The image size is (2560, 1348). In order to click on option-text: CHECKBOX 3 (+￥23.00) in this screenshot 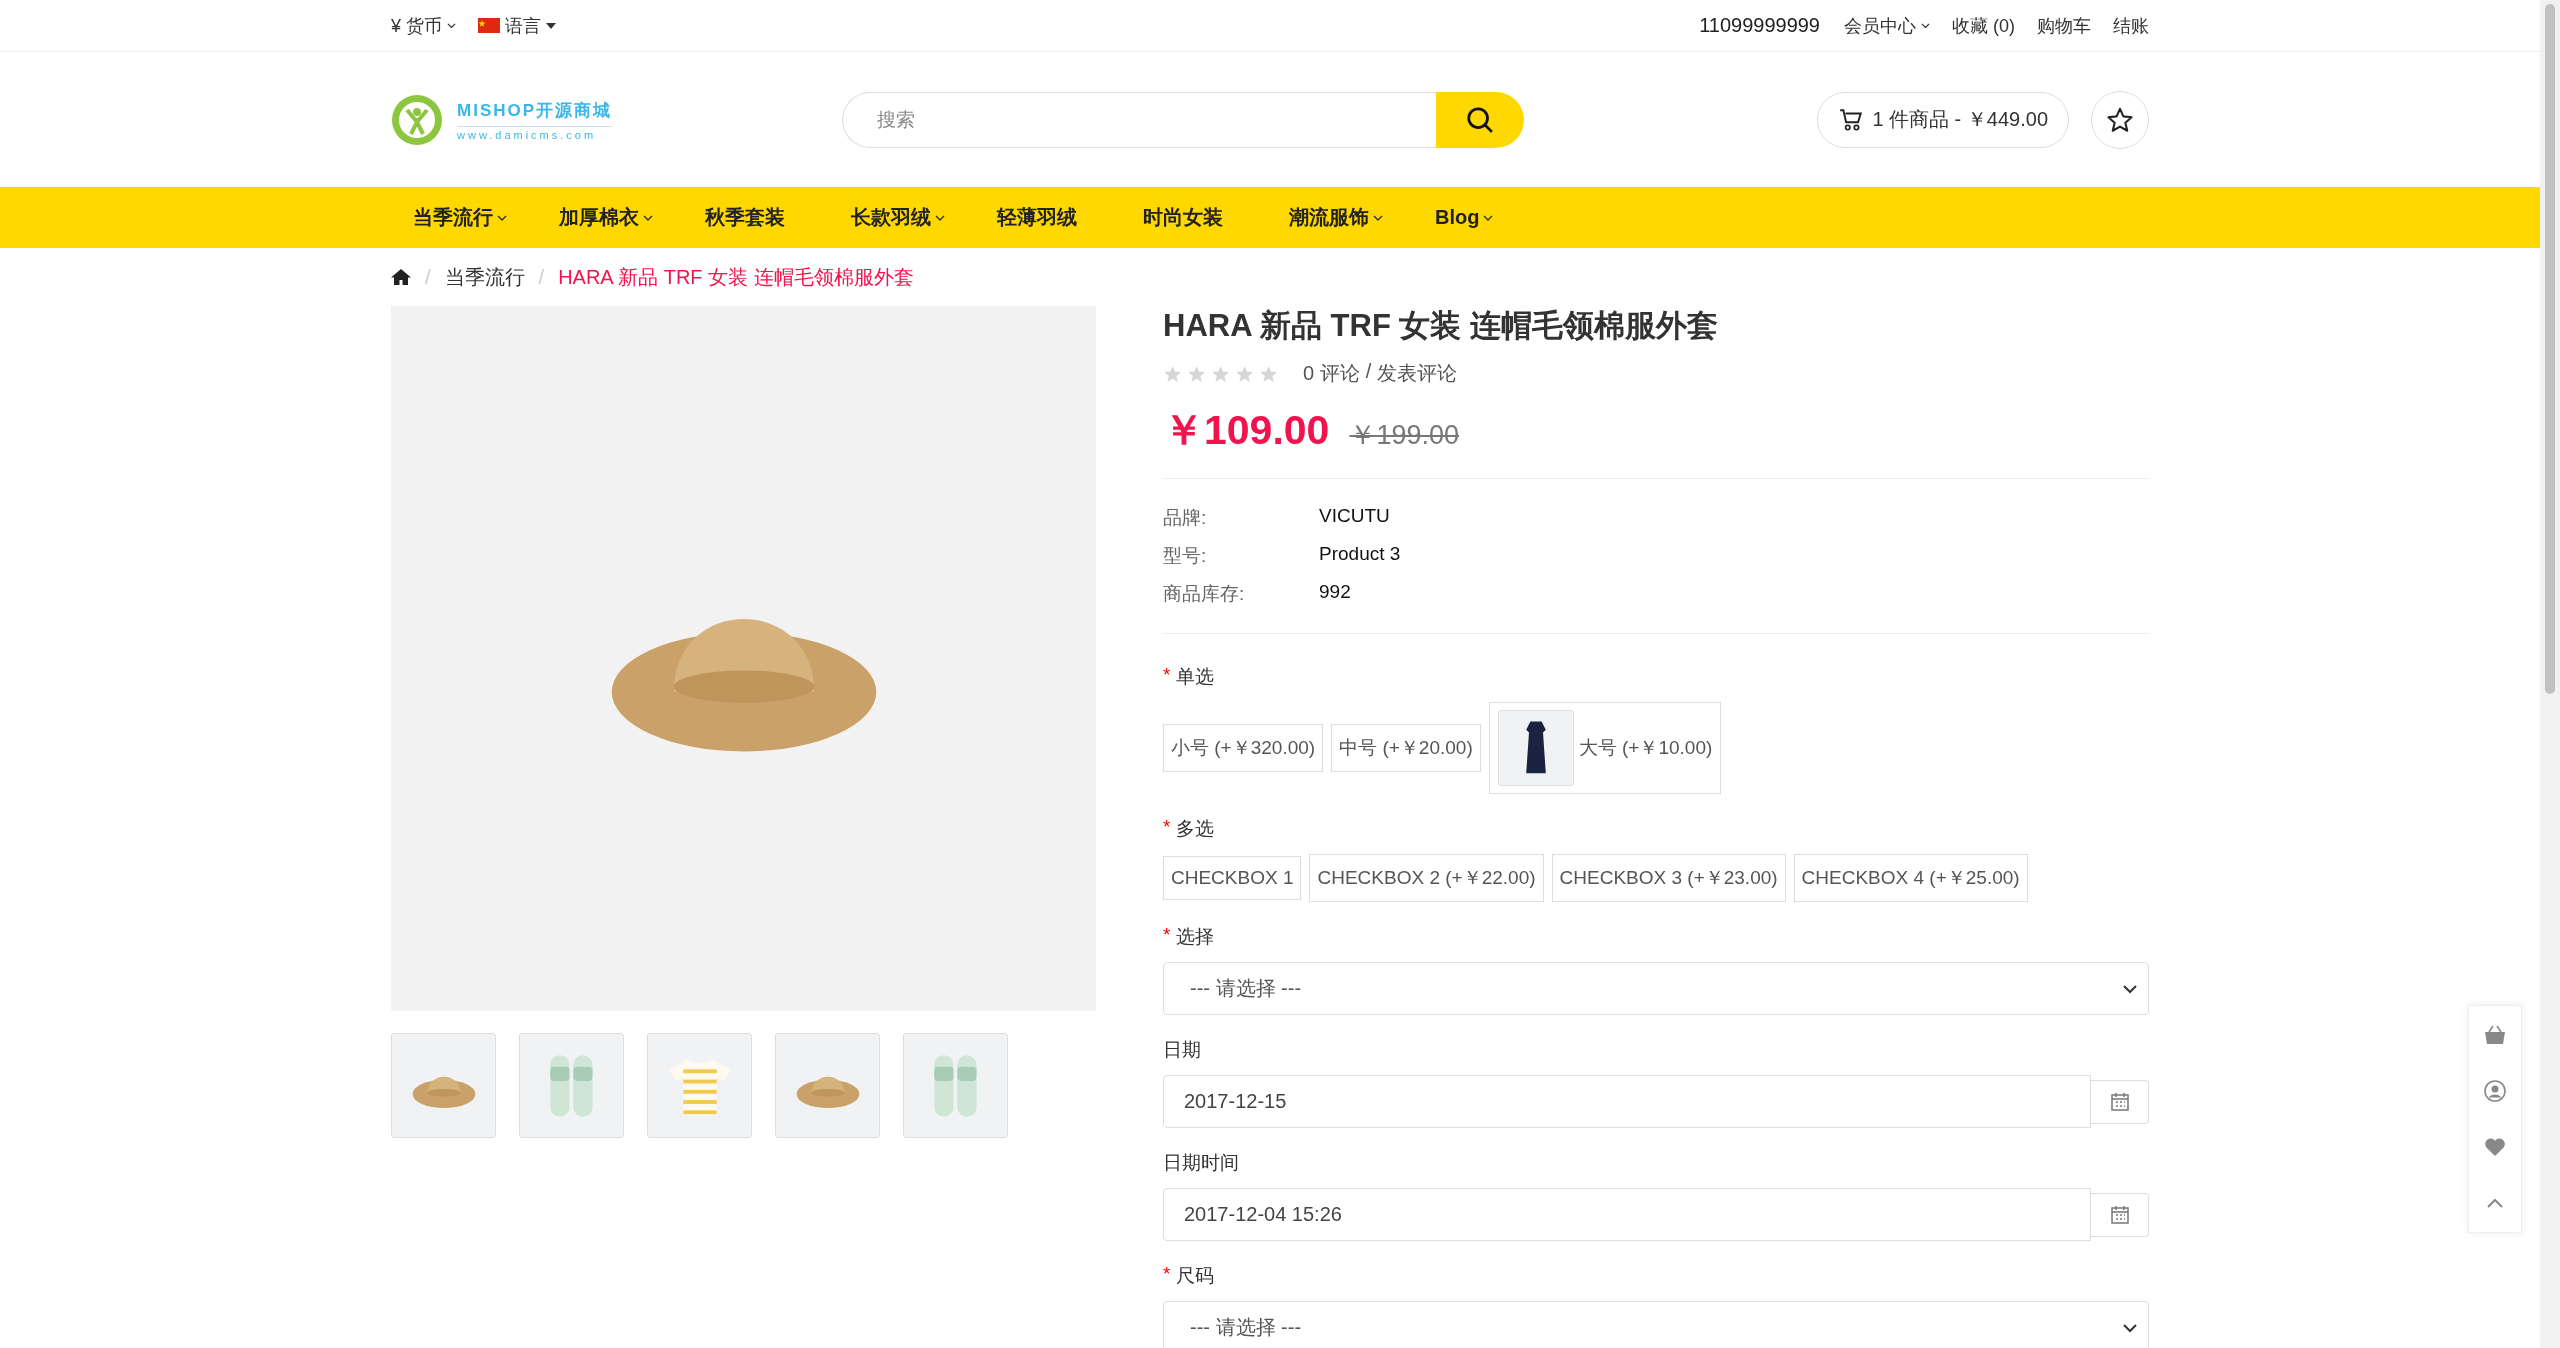, I will do `click(1668, 878)`.